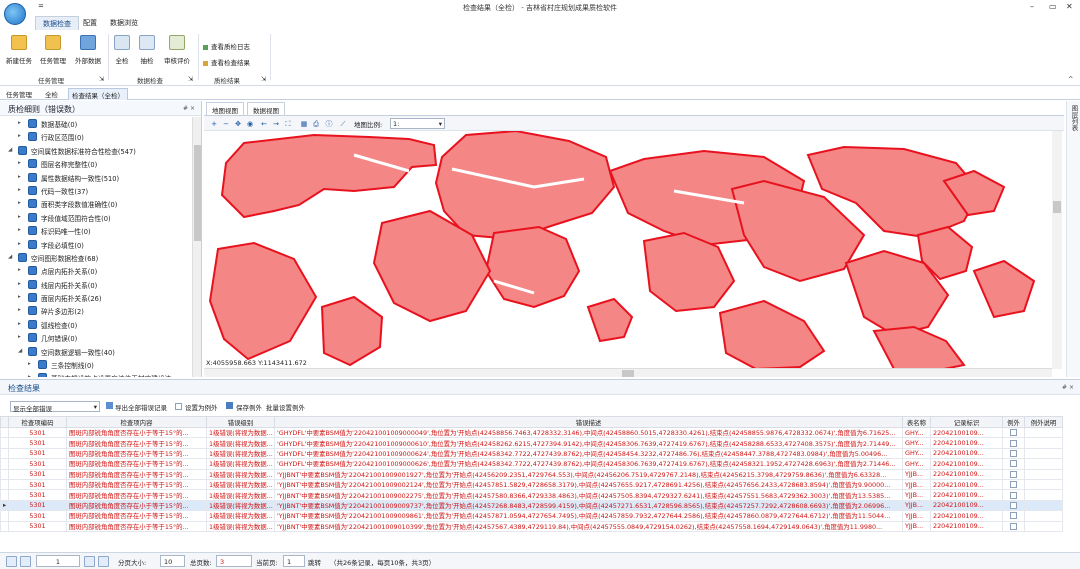 Image resolution: width=1080 pixels, height=569 pixels. What do you see at coordinates (89, 561) in the screenshot?
I see `next-page-button` at bounding box center [89, 561].